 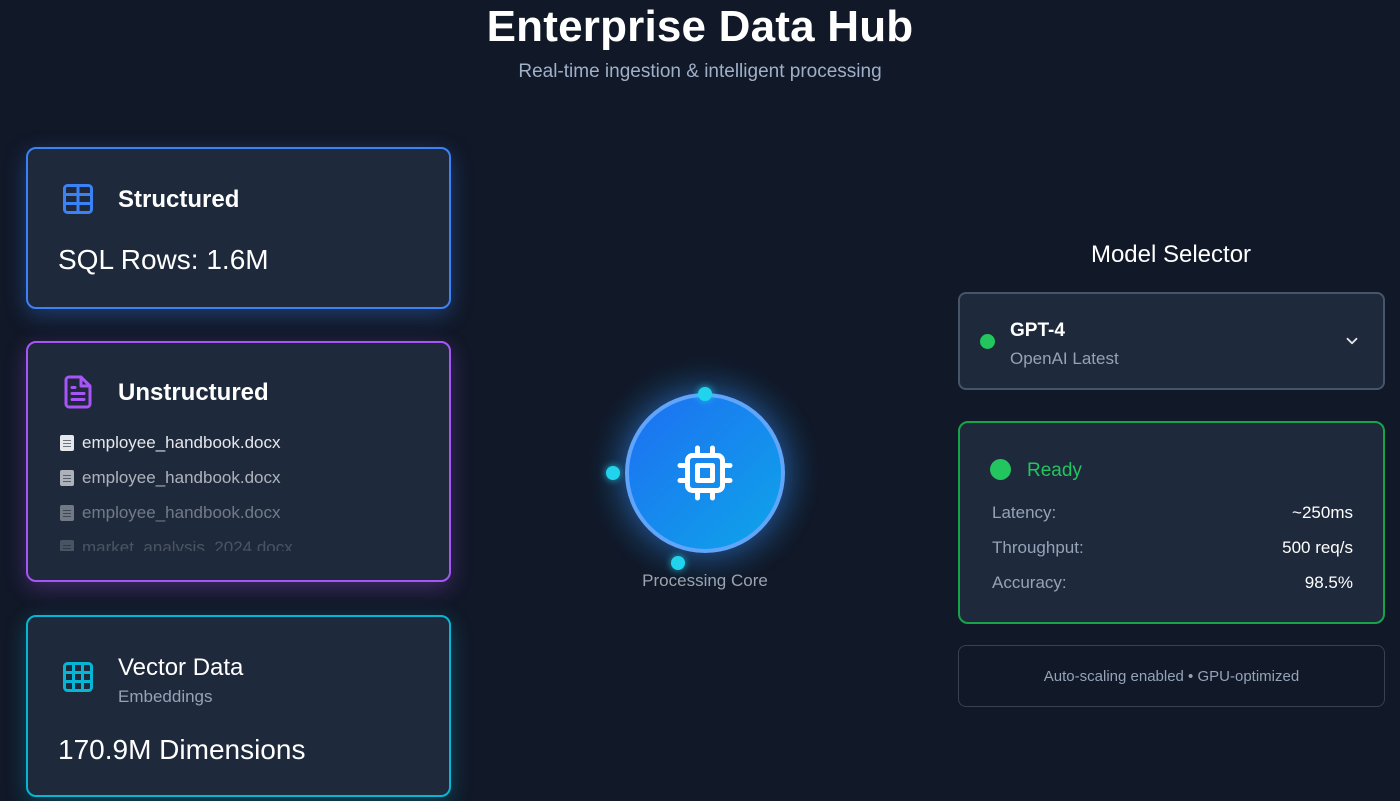 I want to click on metric-value: 98.5%, so click(x=1328, y=582).